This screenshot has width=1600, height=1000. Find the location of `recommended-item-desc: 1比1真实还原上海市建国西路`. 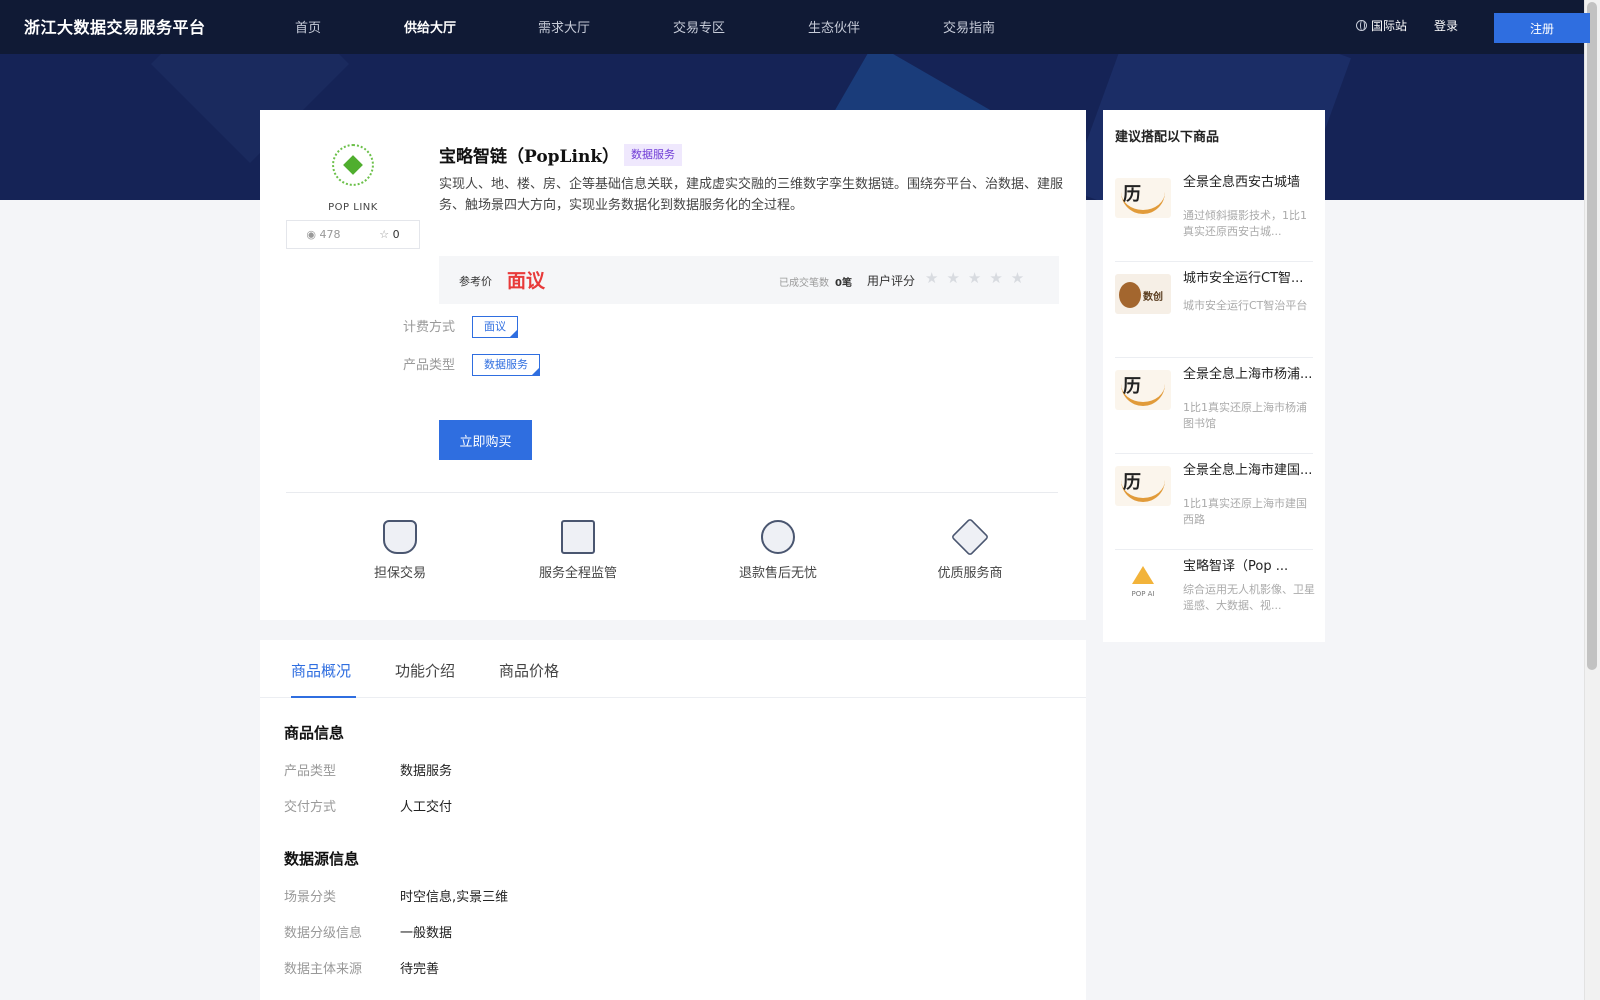

recommended-item-desc: 1比1真实还原上海市建国西路 is located at coordinates (1245, 511).